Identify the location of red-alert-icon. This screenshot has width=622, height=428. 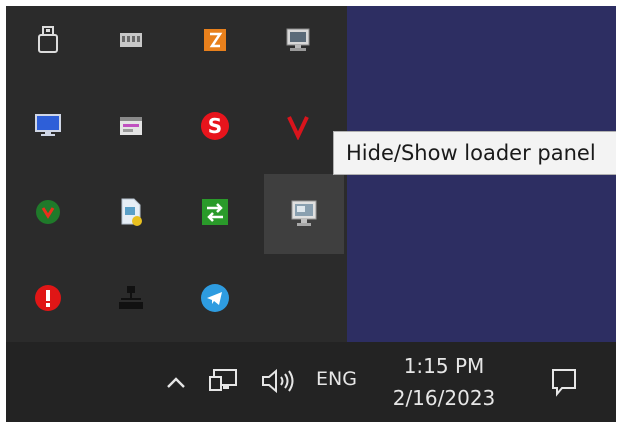
(48, 298).